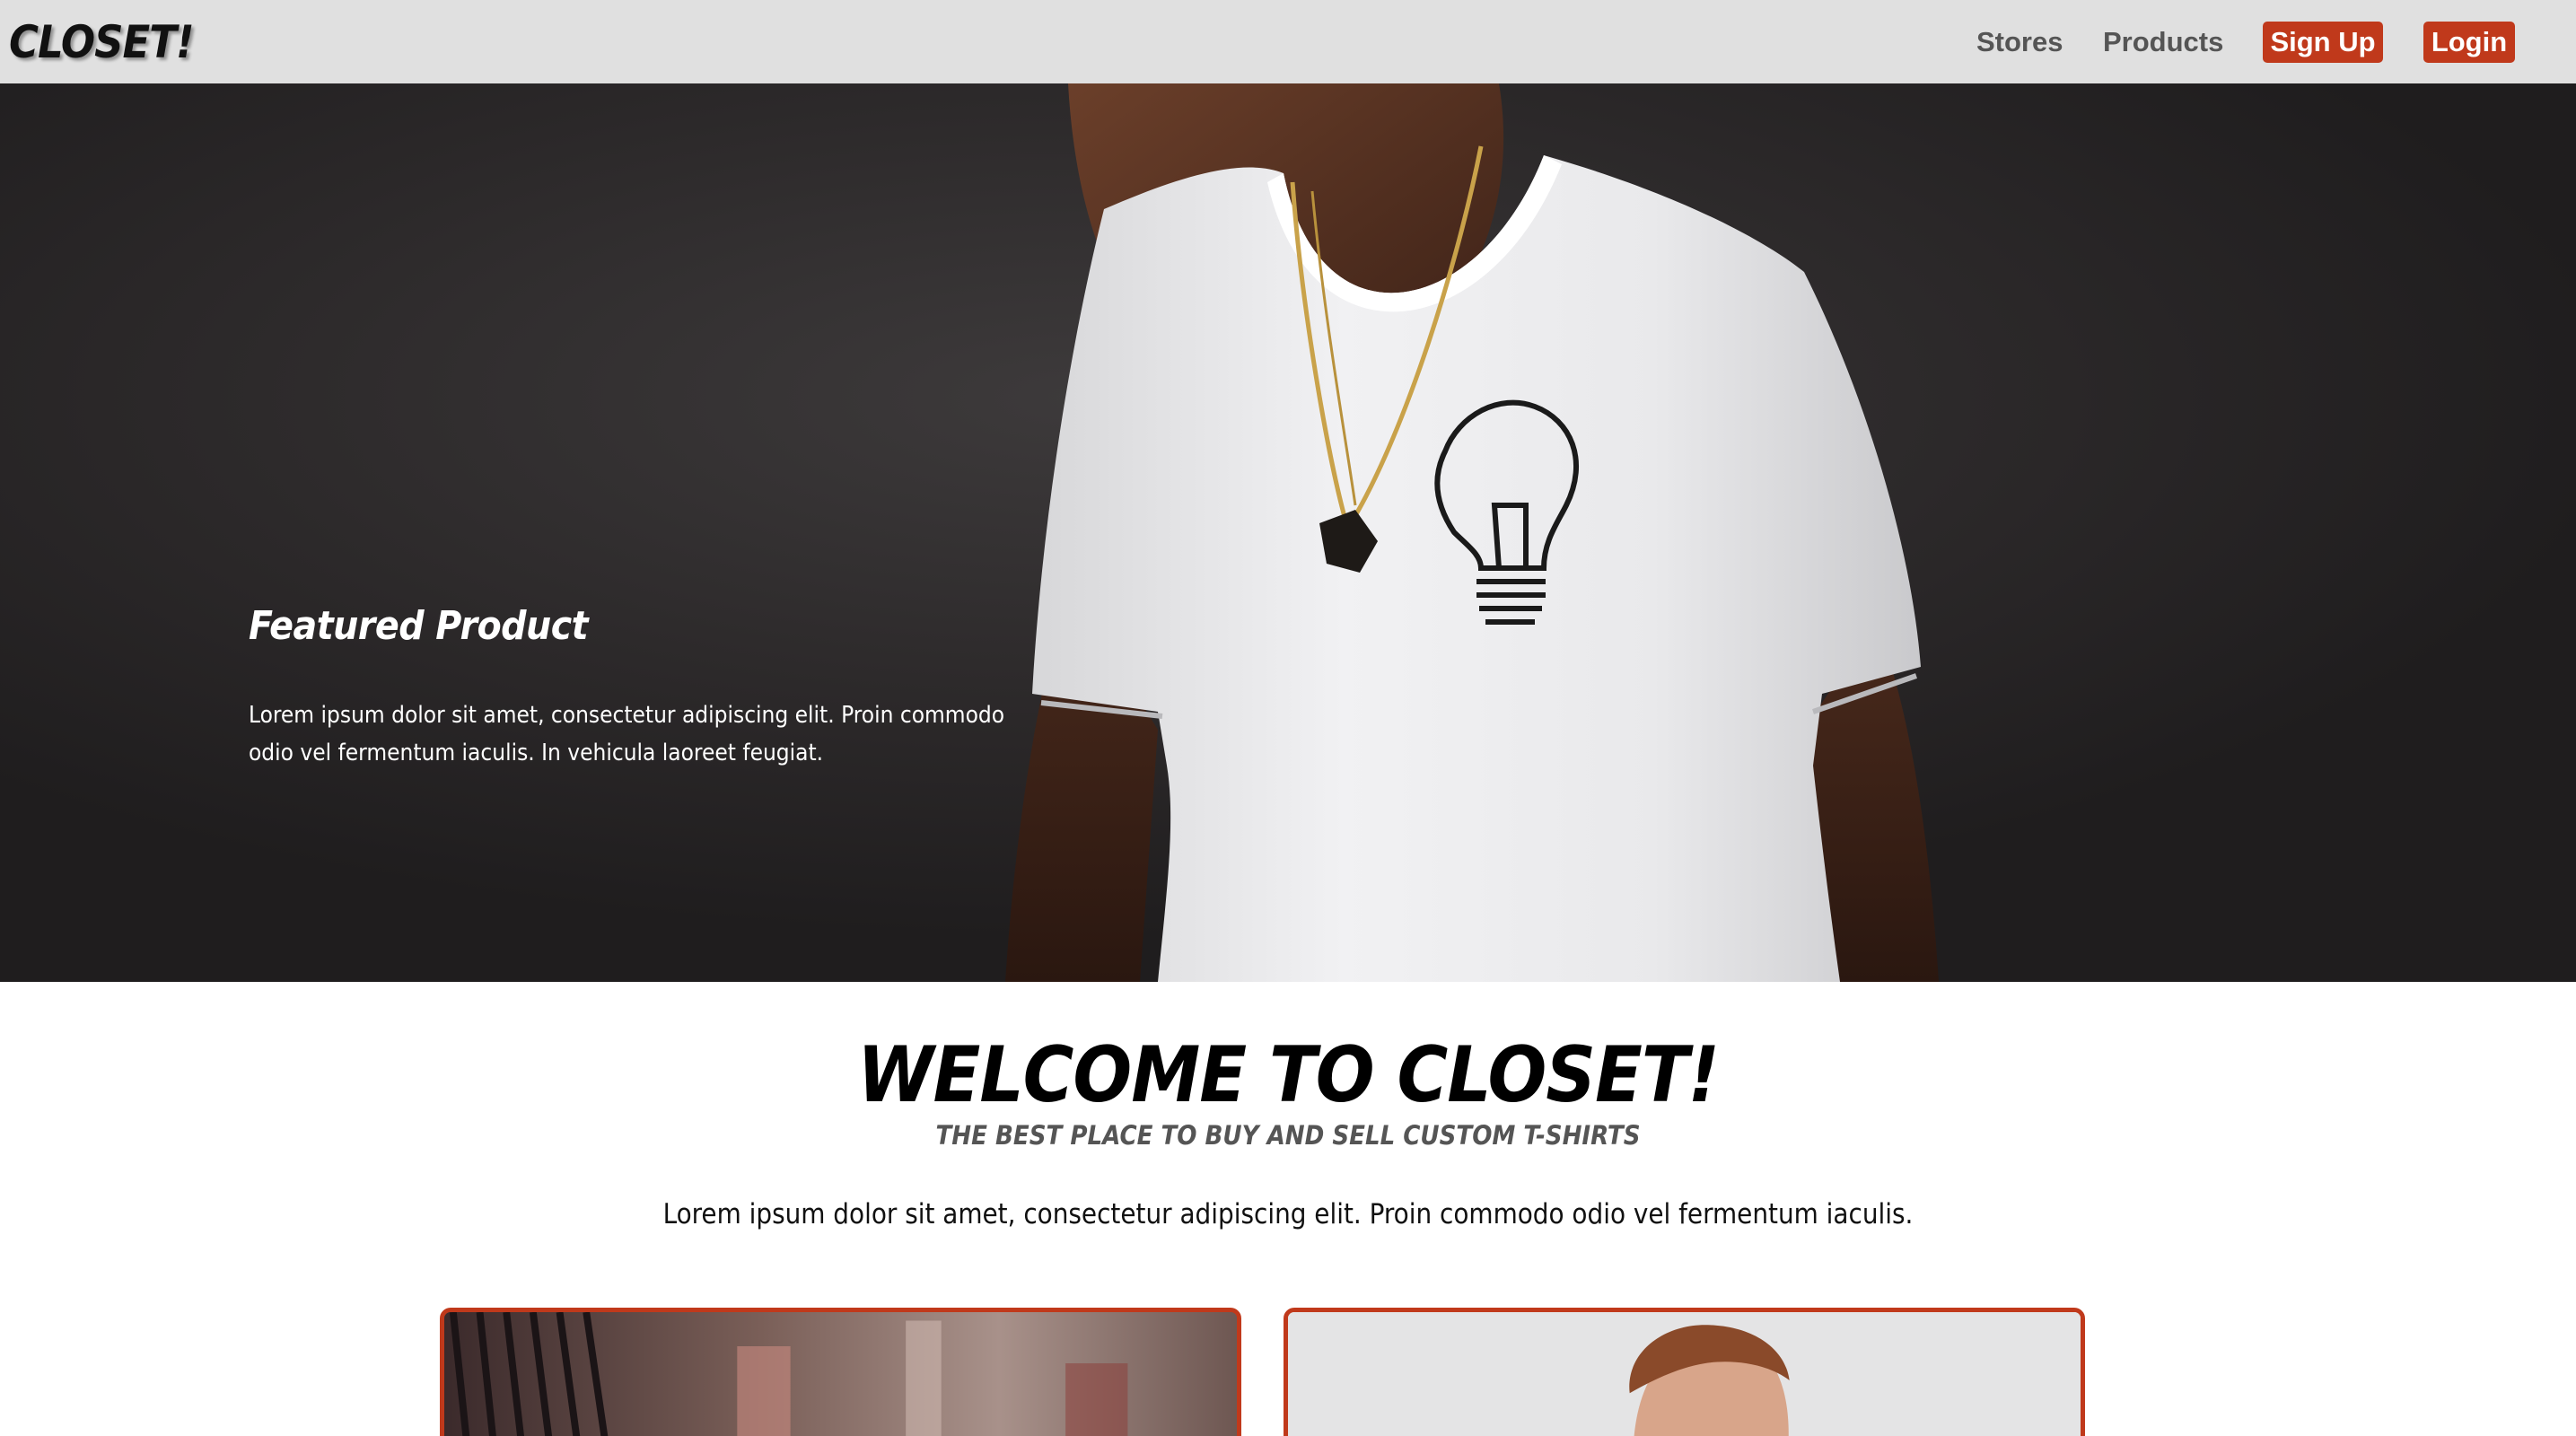 Image resolution: width=2576 pixels, height=1436 pixels. I want to click on brand-logo: CLOSET!, so click(101, 42).